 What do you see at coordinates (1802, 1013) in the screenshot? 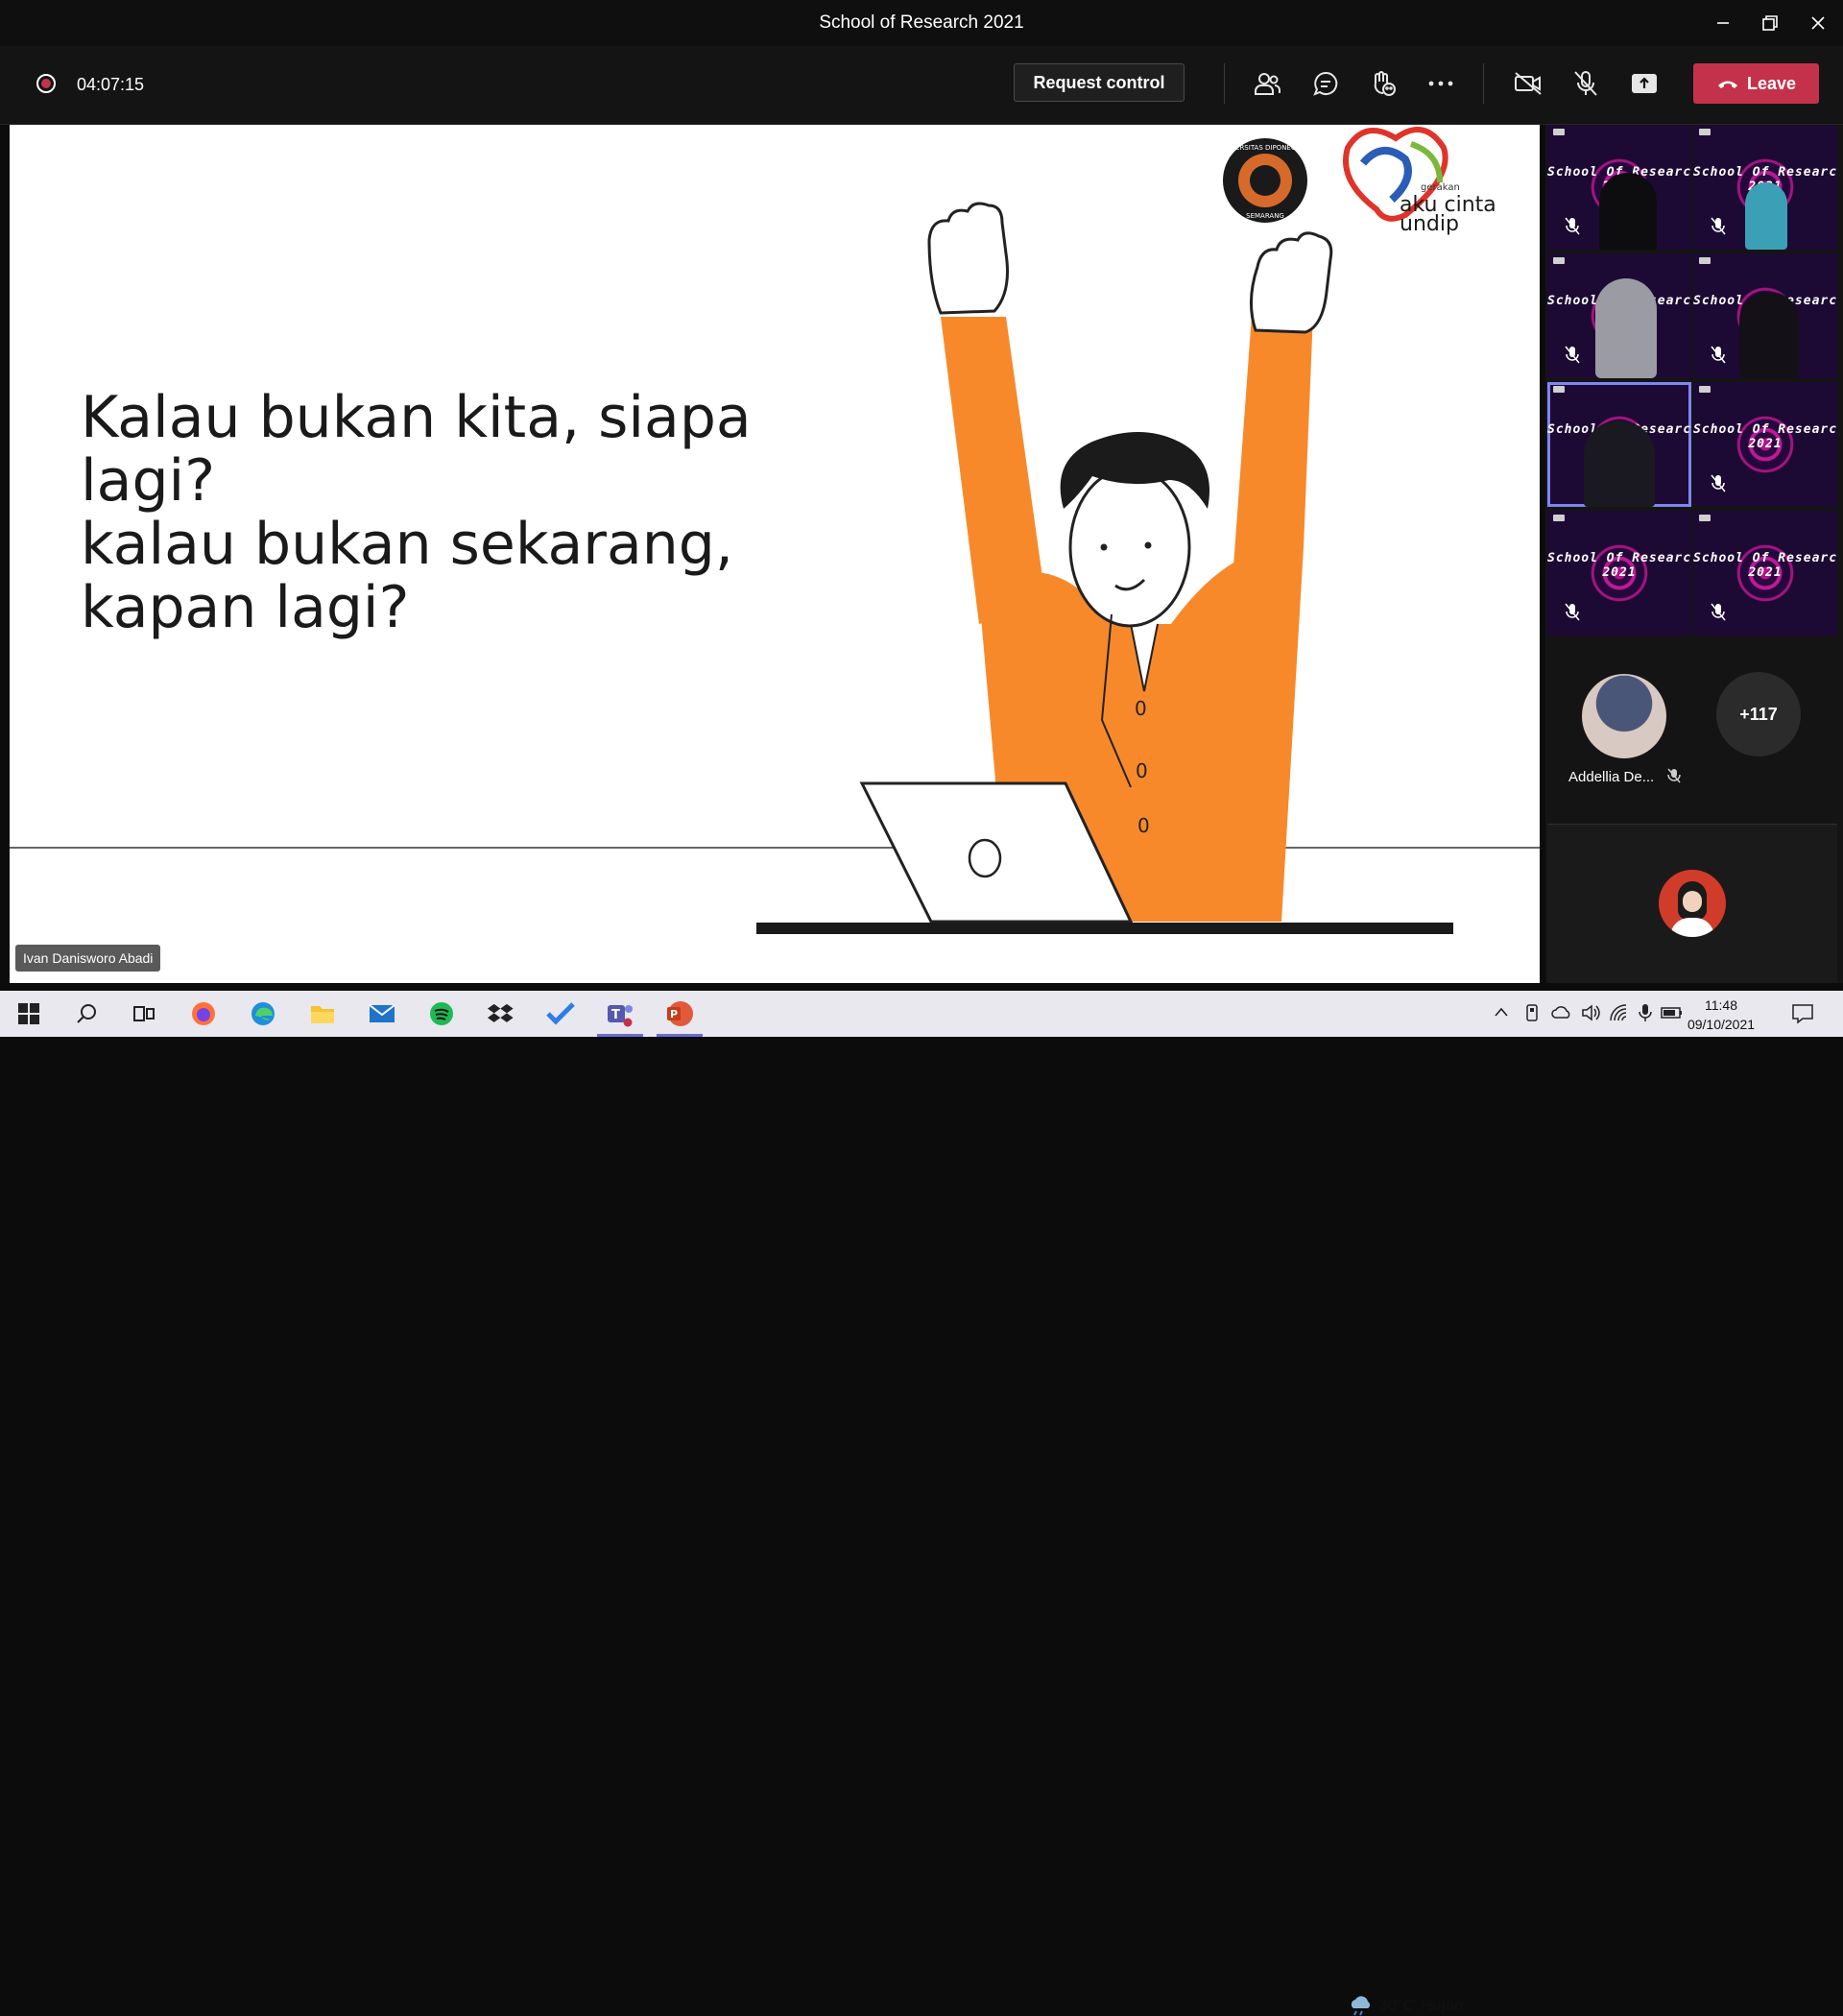
I see `notification-icon` at bounding box center [1802, 1013].